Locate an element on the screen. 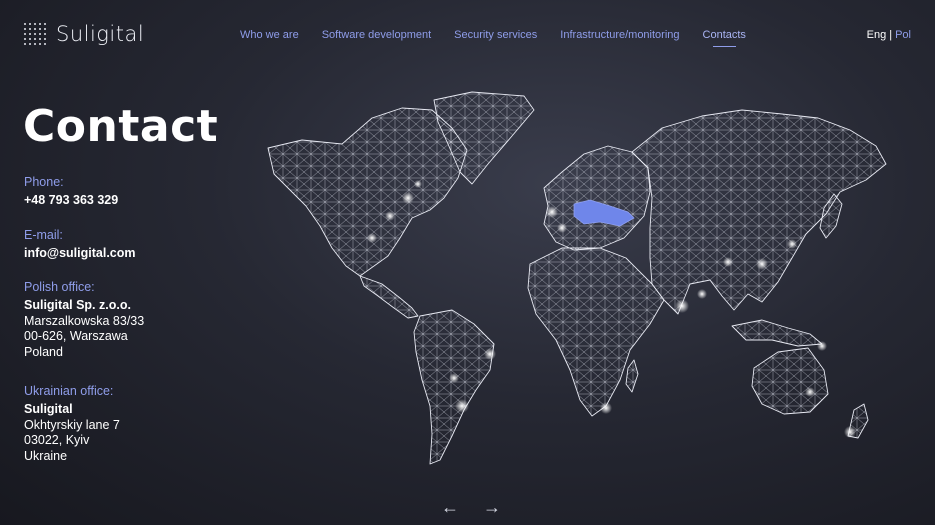 The height and width of the screenshot is (525, 935). ukrainian-office-label: Ukrainian office: is located at coordinates (69, 391).